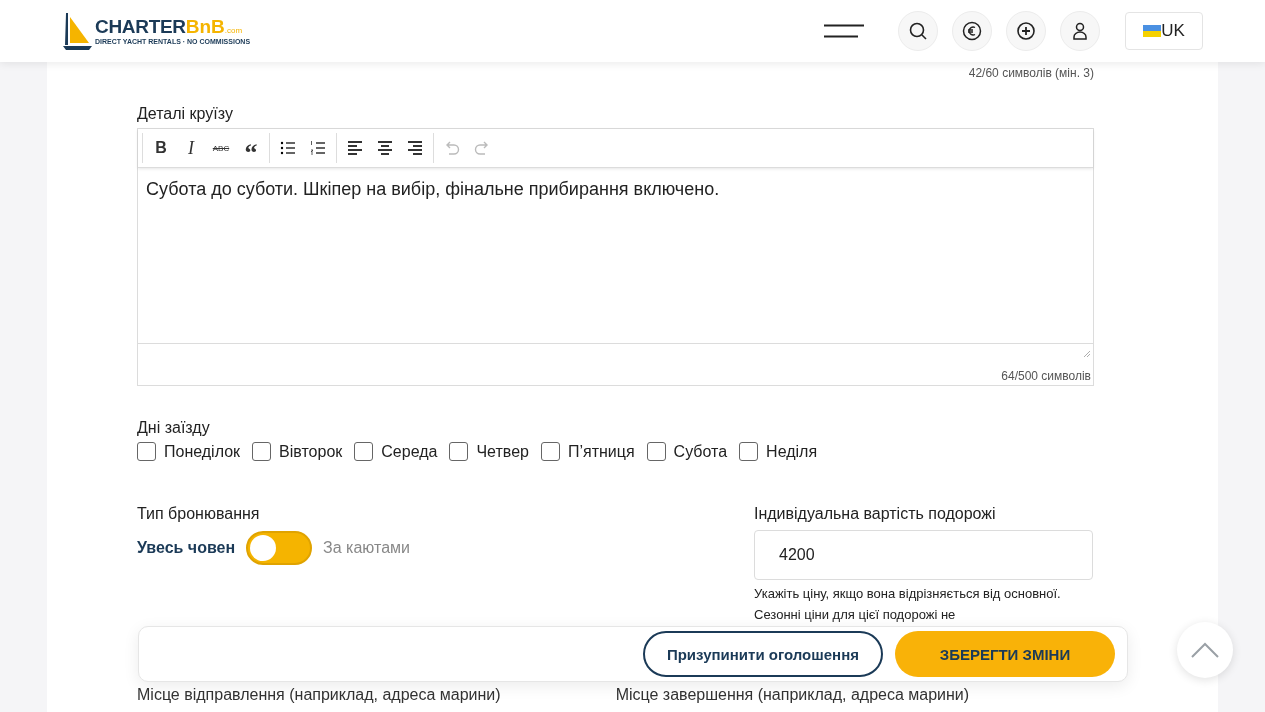 This screenshot has height=712, width=1265. What do you see at coordinates (202, 451) in the screenshot?
I see `checkbox-label: Понеділок` at bounding box center [202, 451].